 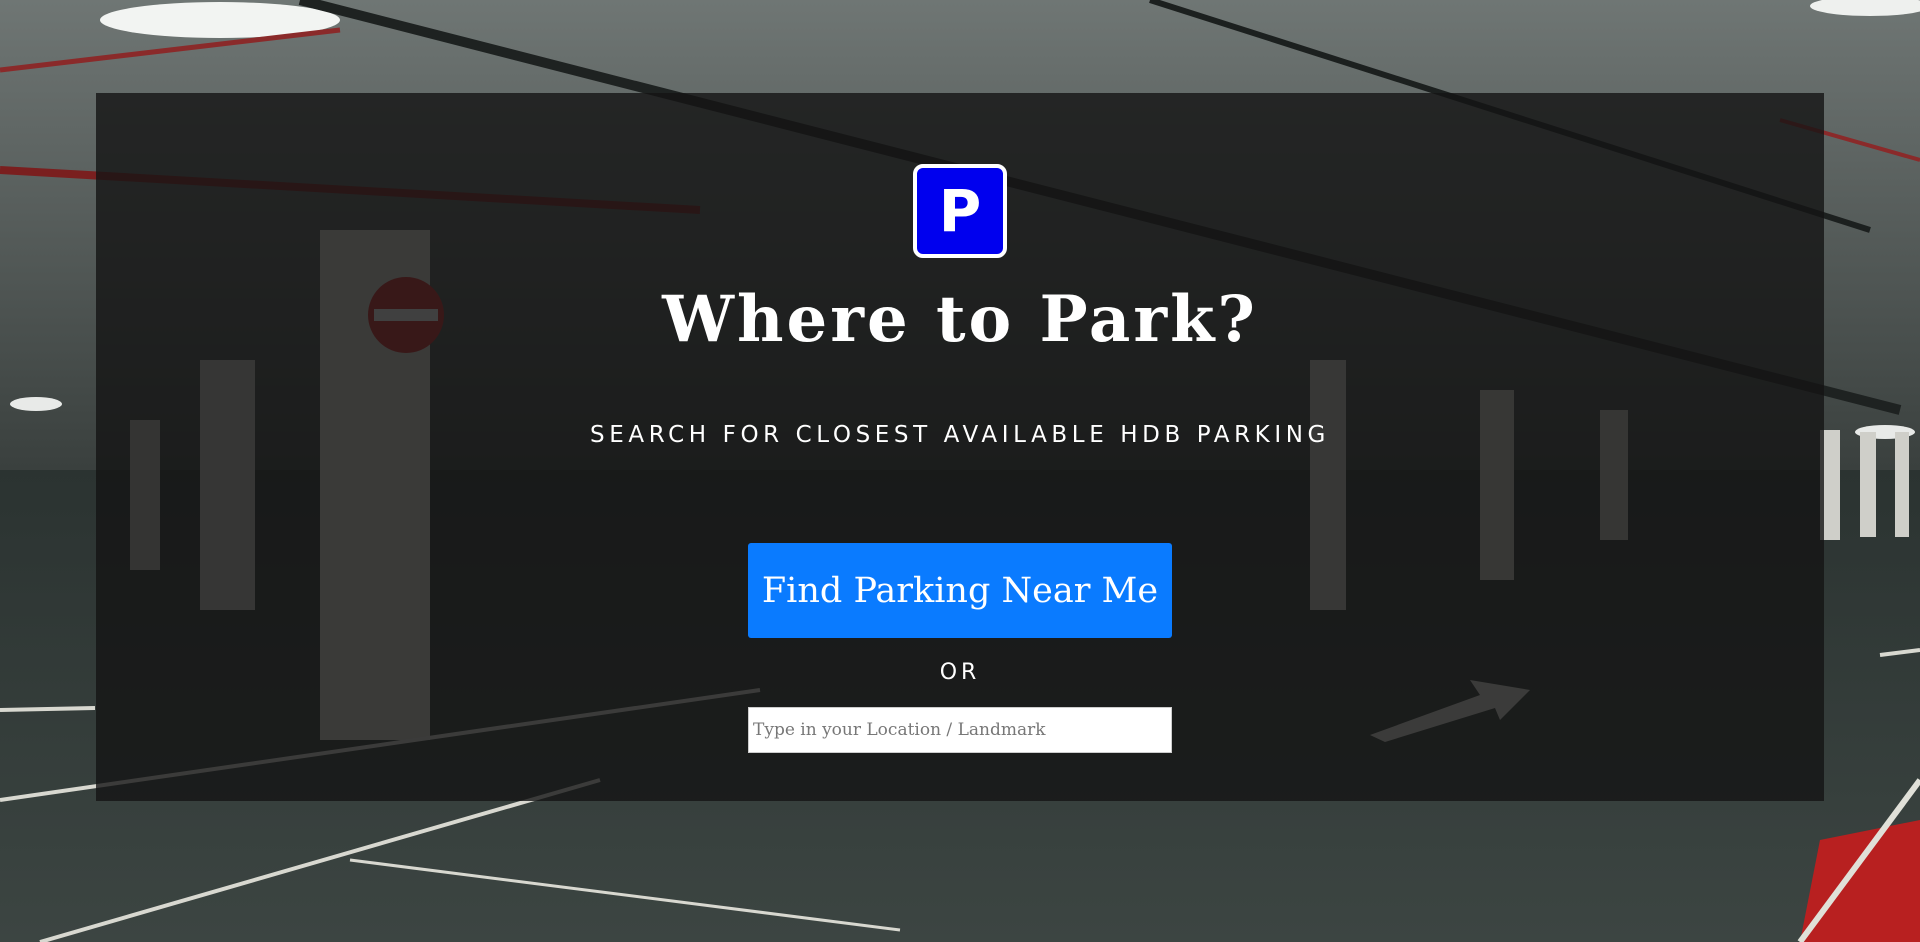 I want to click on find-parking-near-me-button: Find Parking Near Me, so click(x=960, y=590).